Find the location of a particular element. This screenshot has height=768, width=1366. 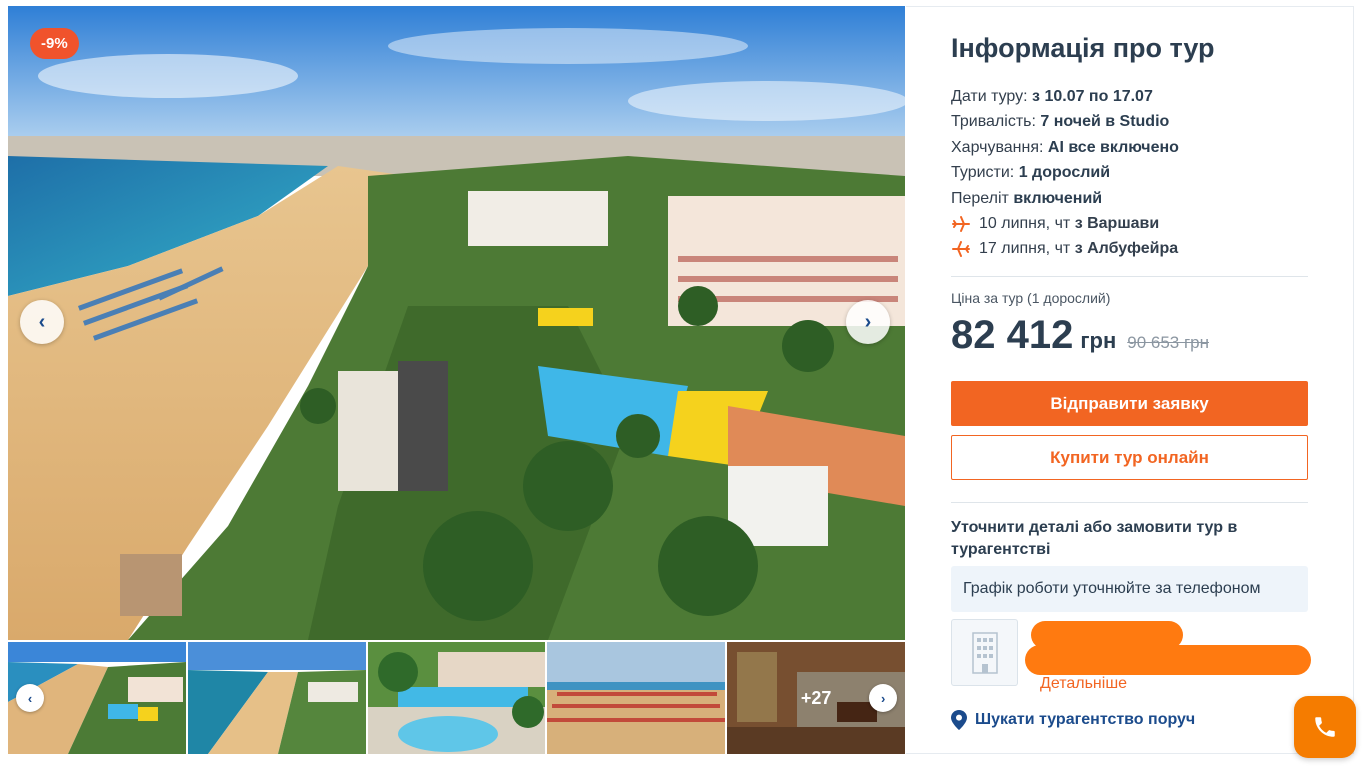

flight-date: 10 липня, чт is located at coordinates (1025, 224).